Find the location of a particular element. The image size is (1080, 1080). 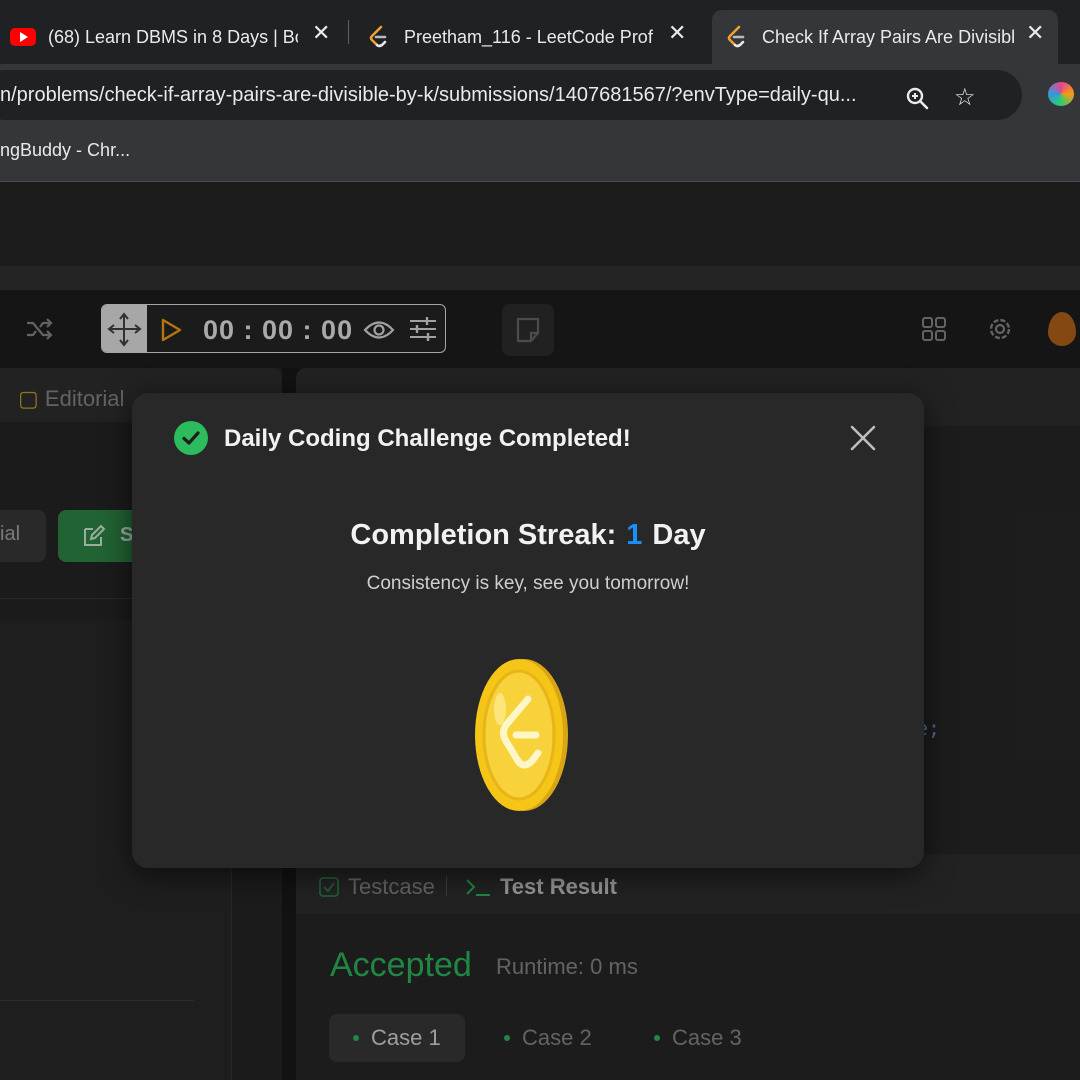

tab-title: (68) Learn DBMS in 8 Days | Boo is located at coordinates (173, 36).